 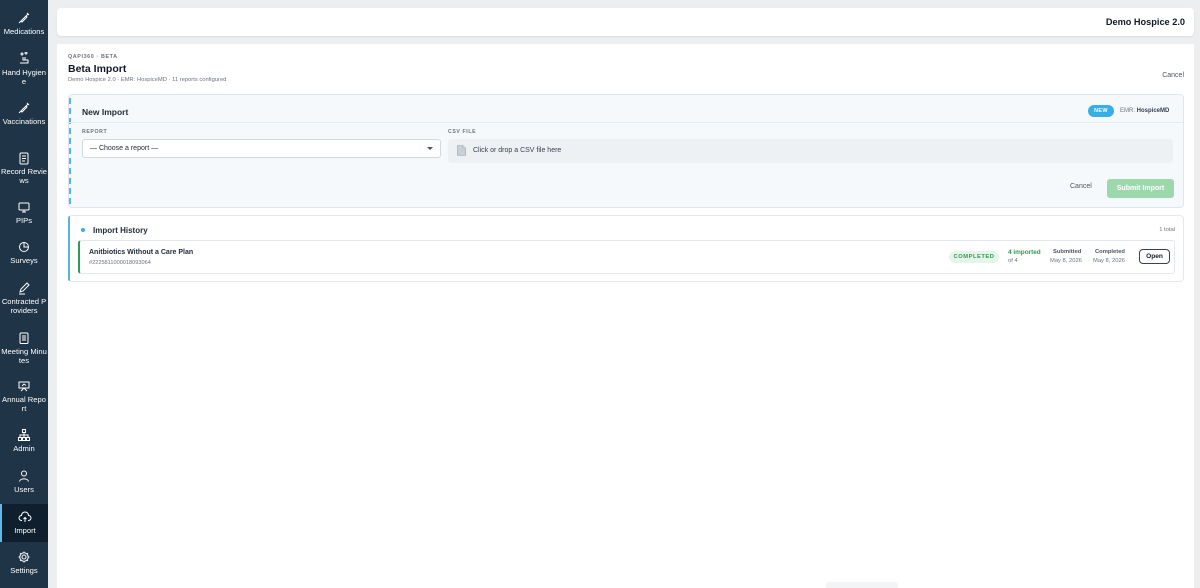 What do you see at coordinates (25, 530) in the screenshot?
I see `sidebar-item-label: Import` at bounding box center [25, 530].